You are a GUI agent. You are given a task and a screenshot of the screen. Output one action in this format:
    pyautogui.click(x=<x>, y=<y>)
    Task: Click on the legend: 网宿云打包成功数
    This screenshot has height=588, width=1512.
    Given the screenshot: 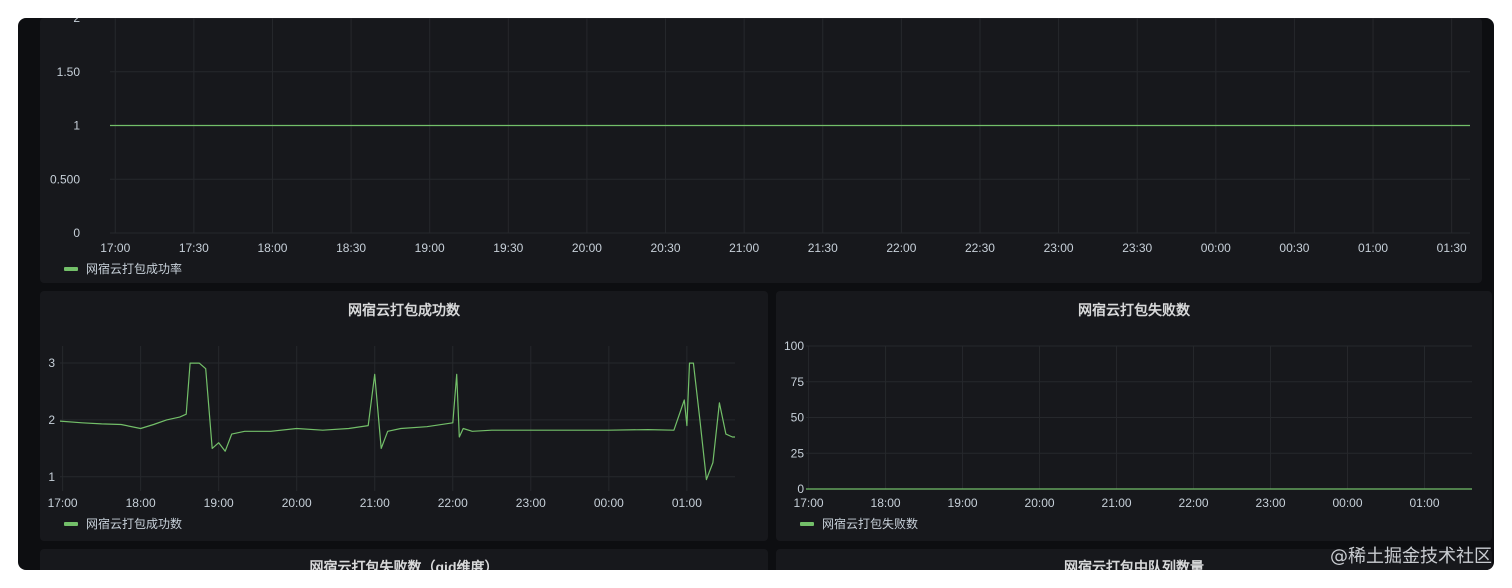 What is the action you would take?
    pyautogui.click(x=123, y=523)
    